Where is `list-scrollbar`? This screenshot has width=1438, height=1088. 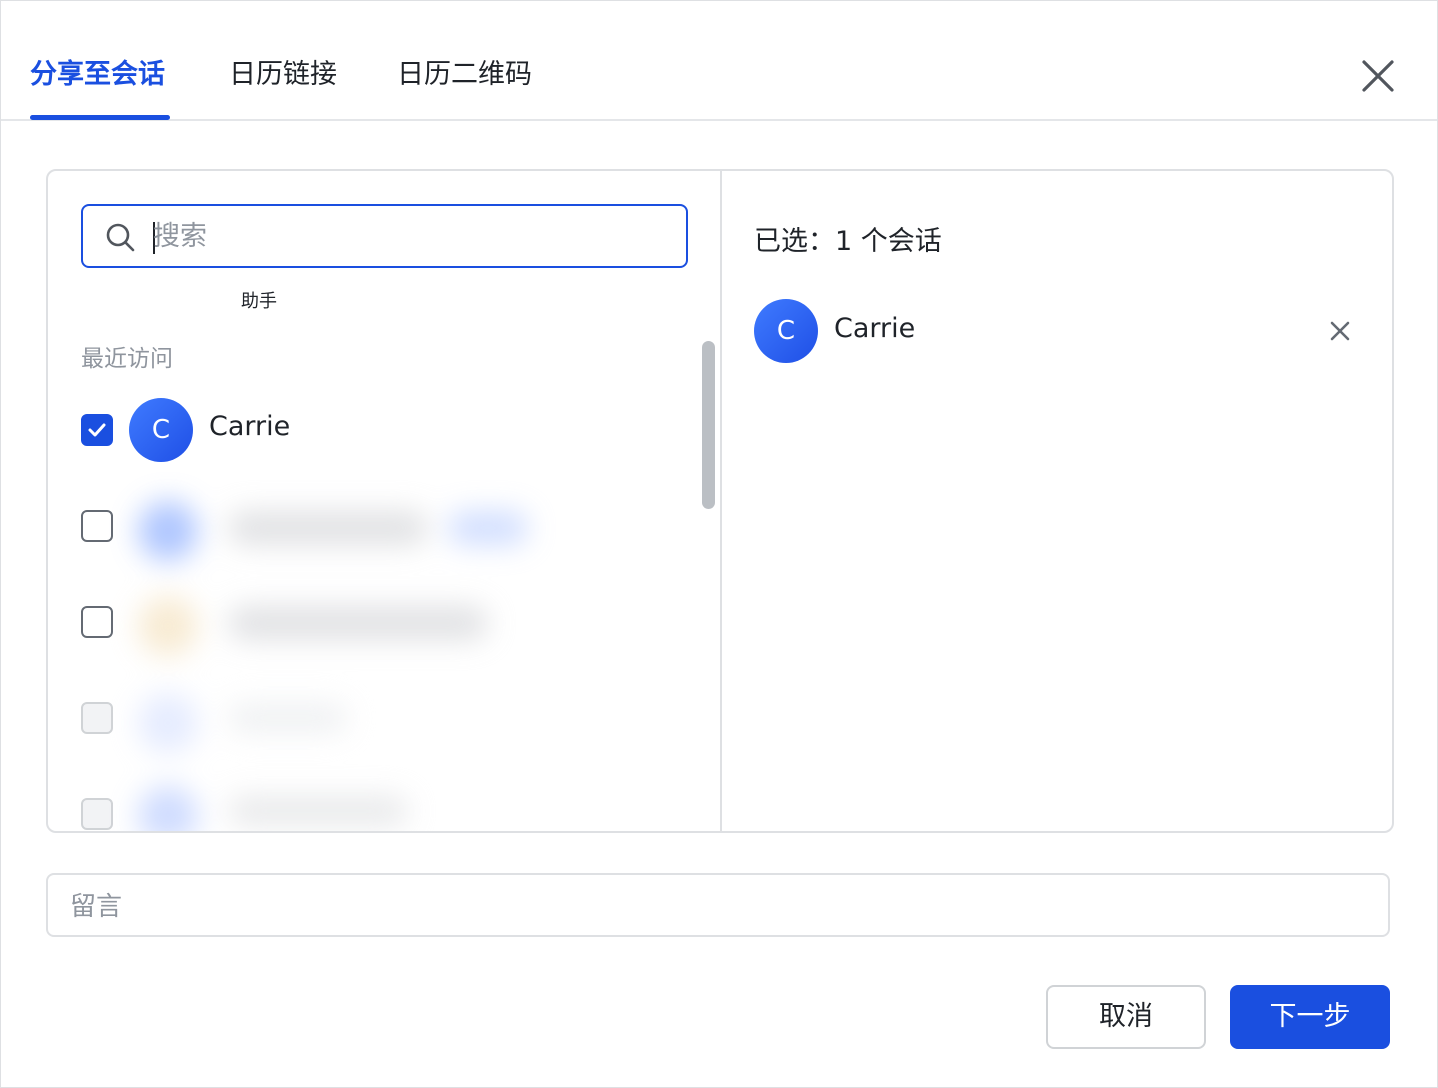
list-scrollbar is located at coordinates (708, 425).